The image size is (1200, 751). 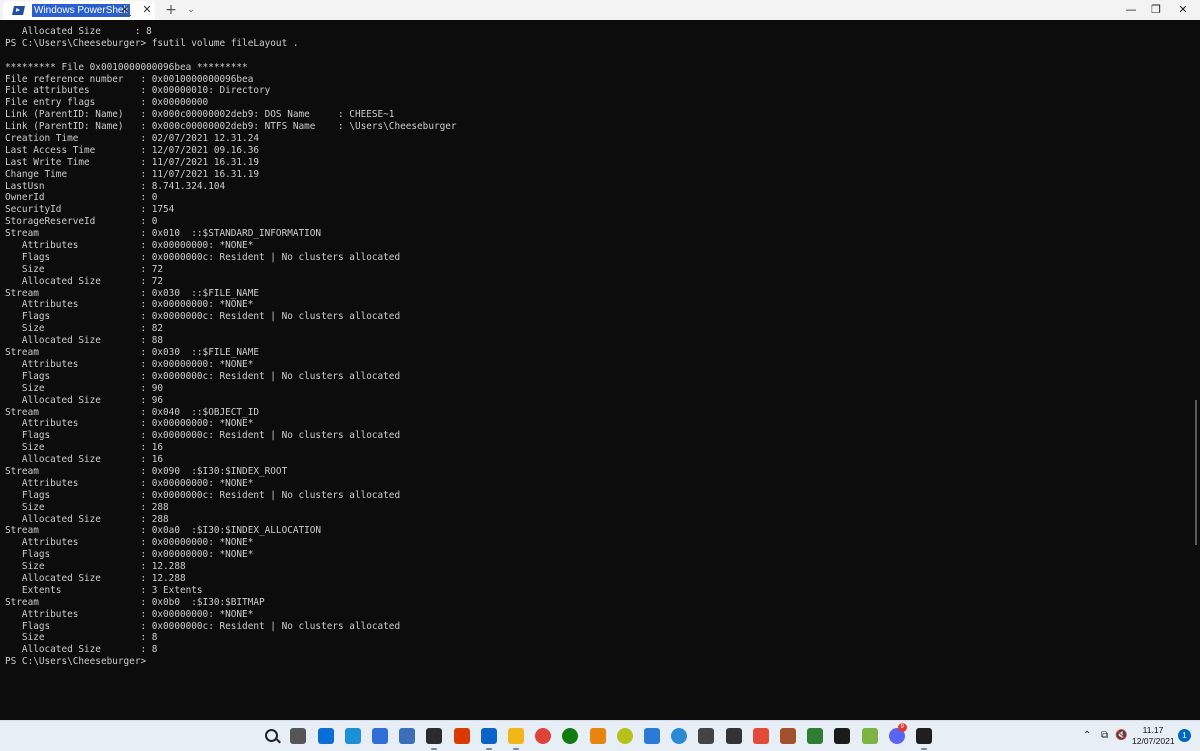 What do you see at coordinates (132, 150) in the screenshot?
I see `terminal-line: Last Access Time : 12/07/2021 09.16.36` at bounding box center [132, 150].